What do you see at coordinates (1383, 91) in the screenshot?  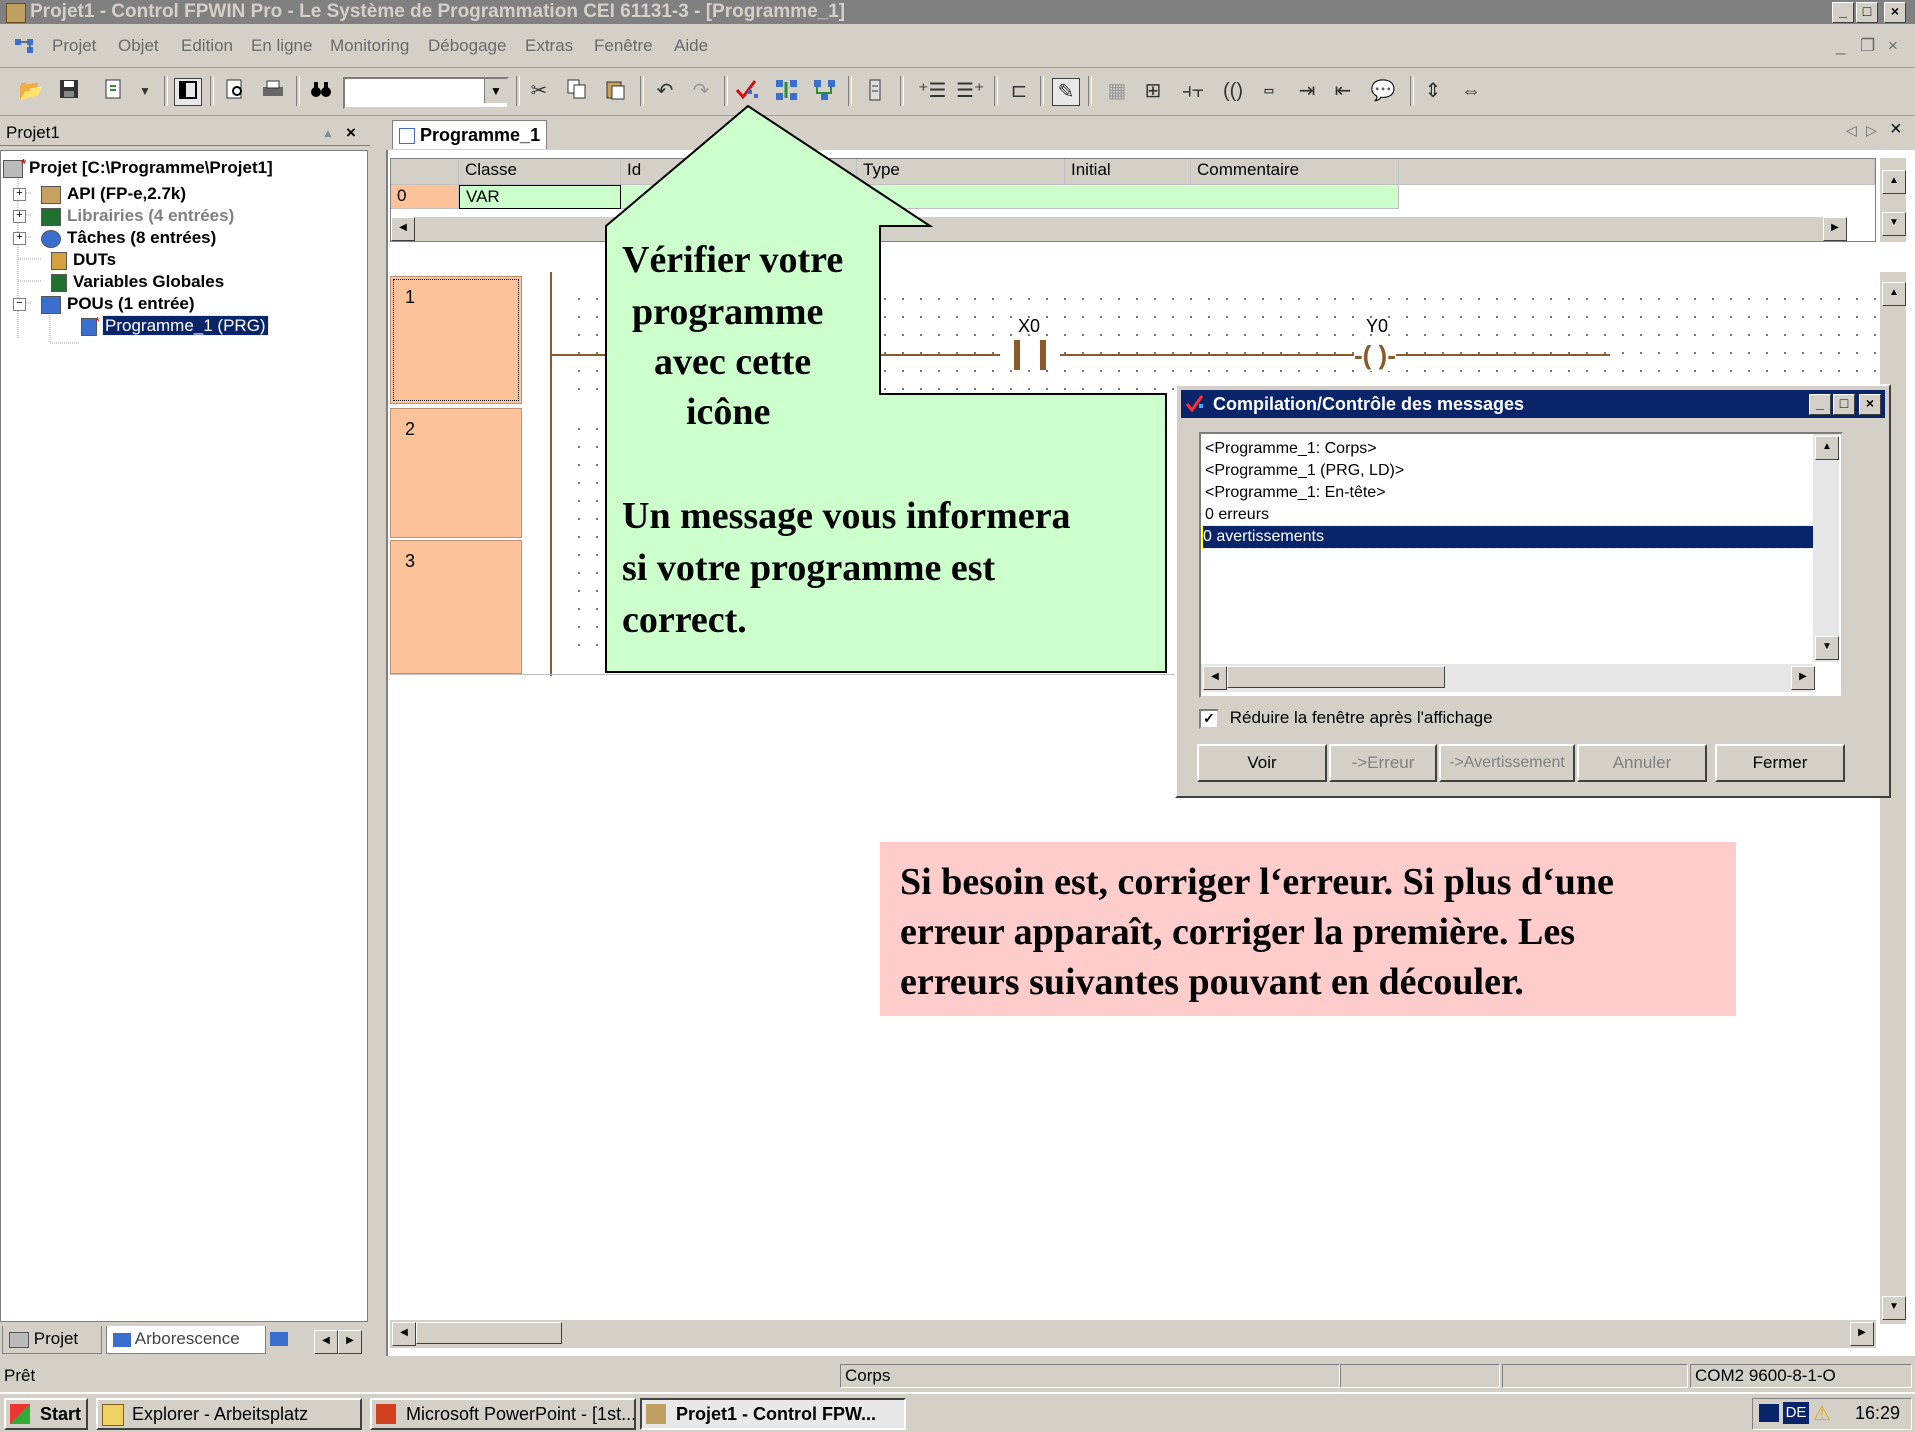 I see `comment-icon: 💬` at bounding box center [1383, 91].